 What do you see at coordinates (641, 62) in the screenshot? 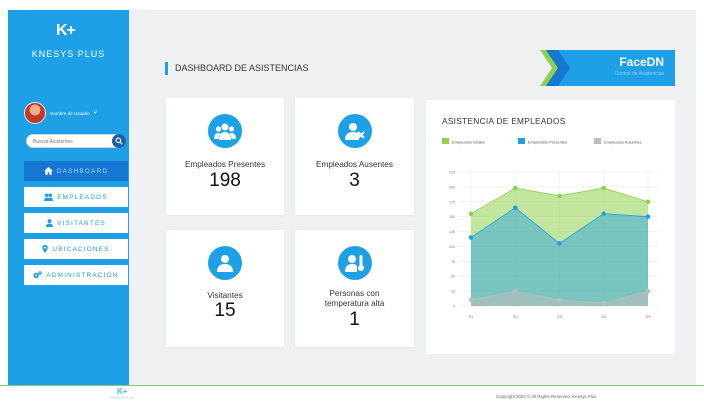
I see `brand-title: FaceDN` at bounding box center [641, 62].